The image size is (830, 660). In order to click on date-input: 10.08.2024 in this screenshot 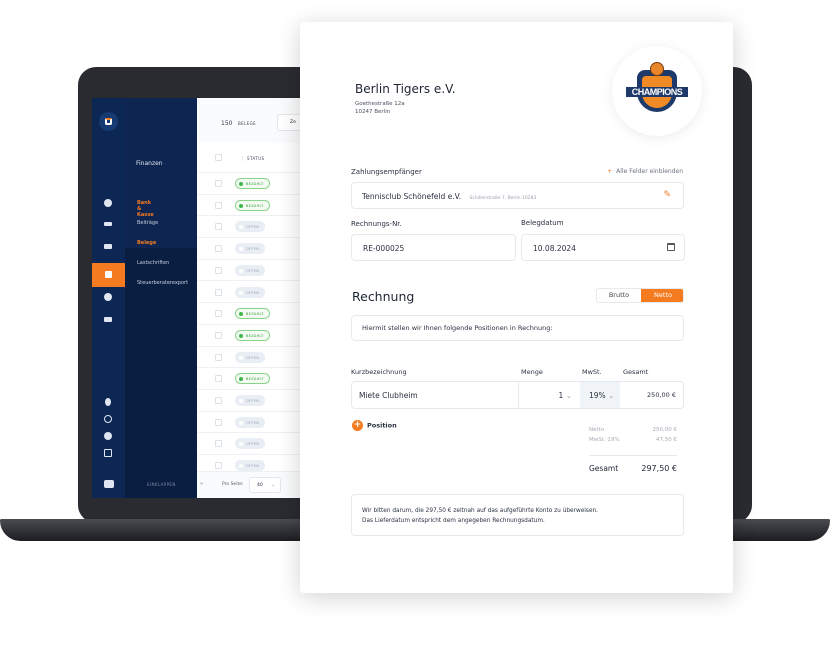, I will do `click(603, 247)`.